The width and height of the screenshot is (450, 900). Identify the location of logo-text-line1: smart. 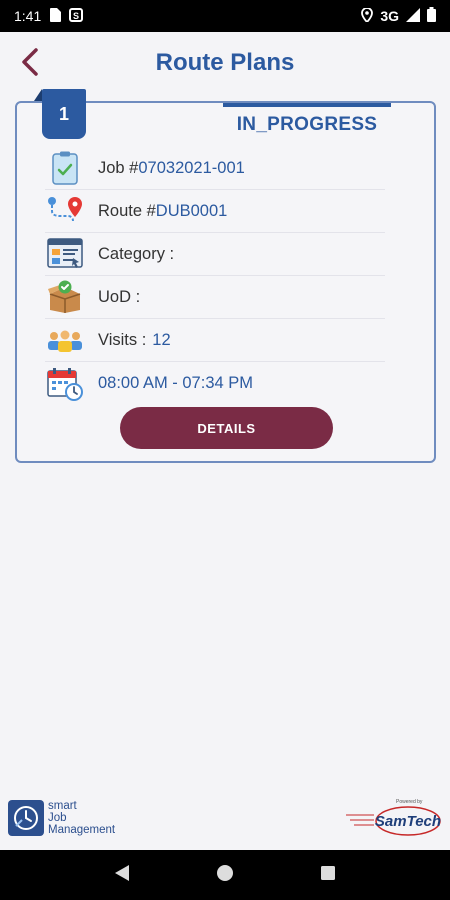
(62, 806).